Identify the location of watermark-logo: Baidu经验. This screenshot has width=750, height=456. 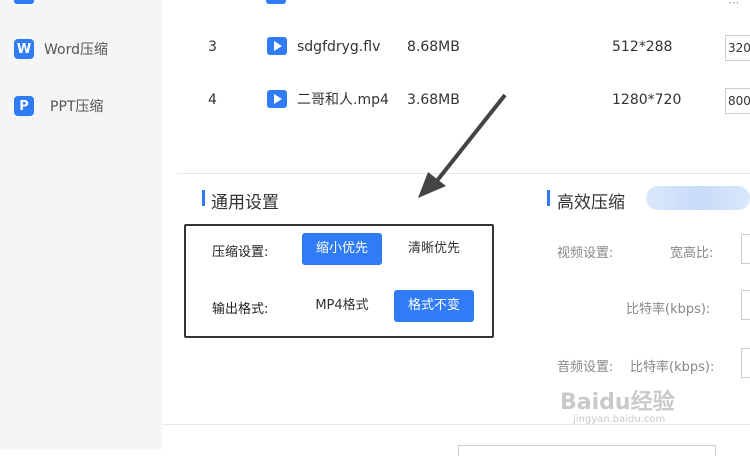
(617, 402).